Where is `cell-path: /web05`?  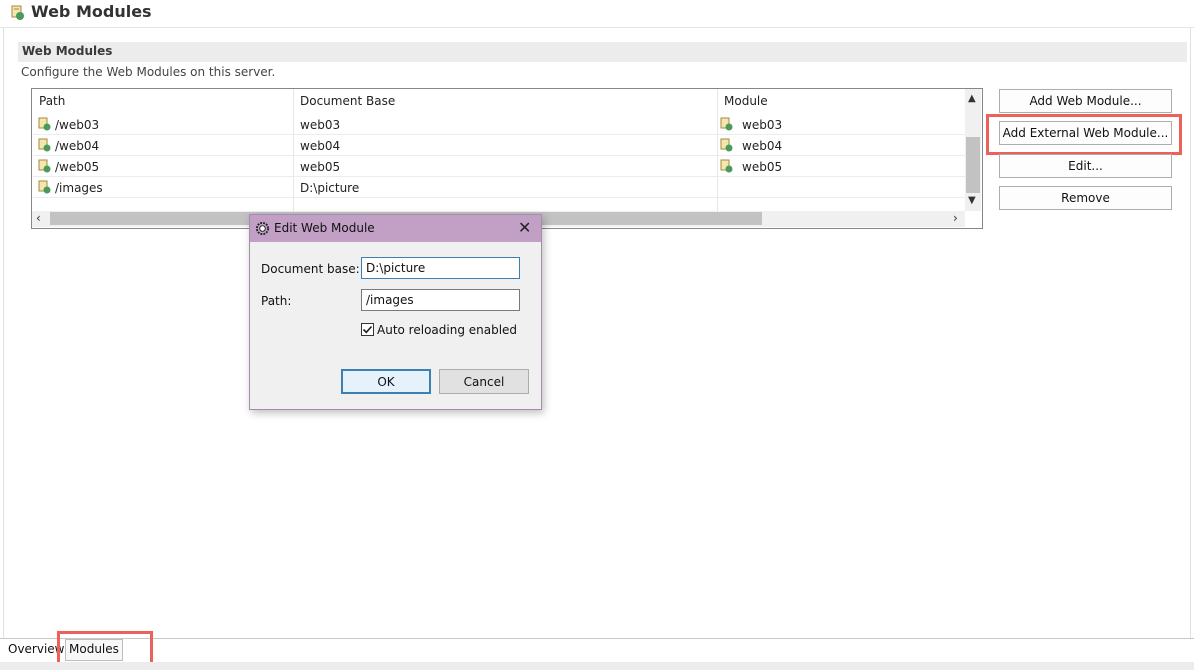 cell-path: /web05 is located at coordinates (77, 167).